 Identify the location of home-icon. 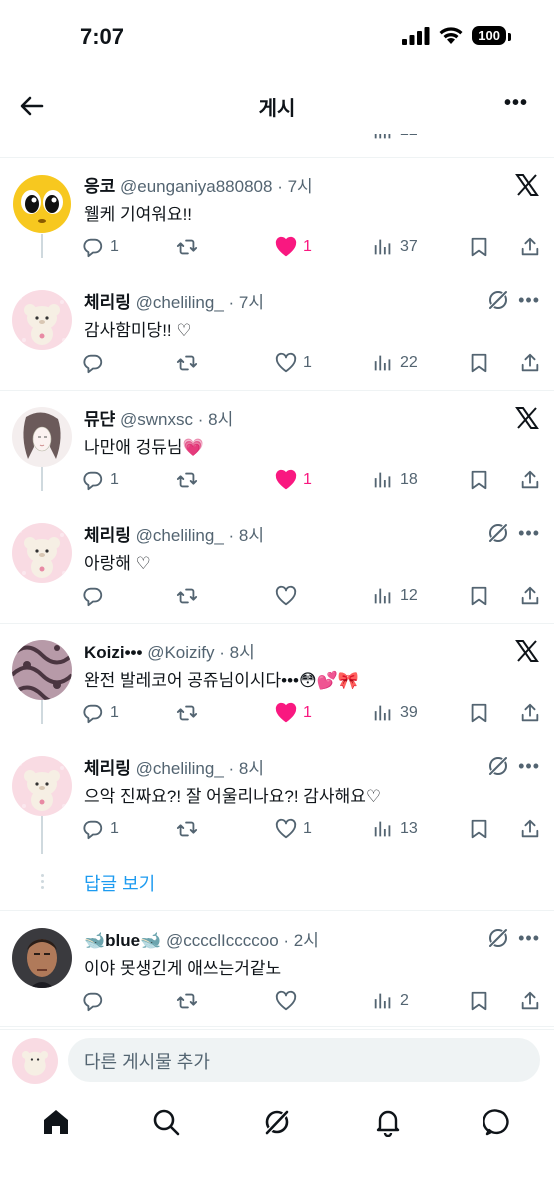
(56, 1122).